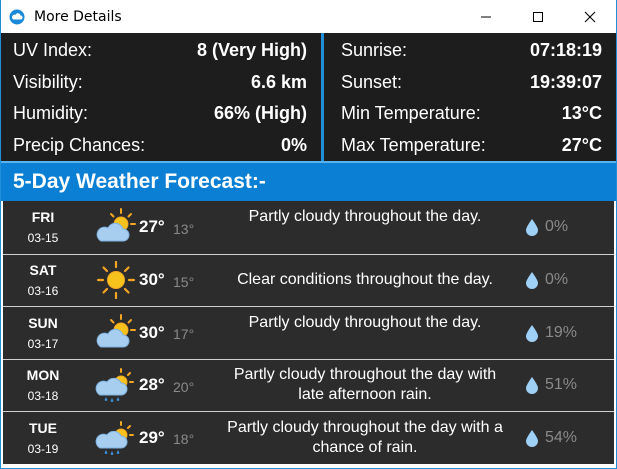 The image size is (617, 469). I want to click on forecast-day: SAT 03-16, so click(43, 280).